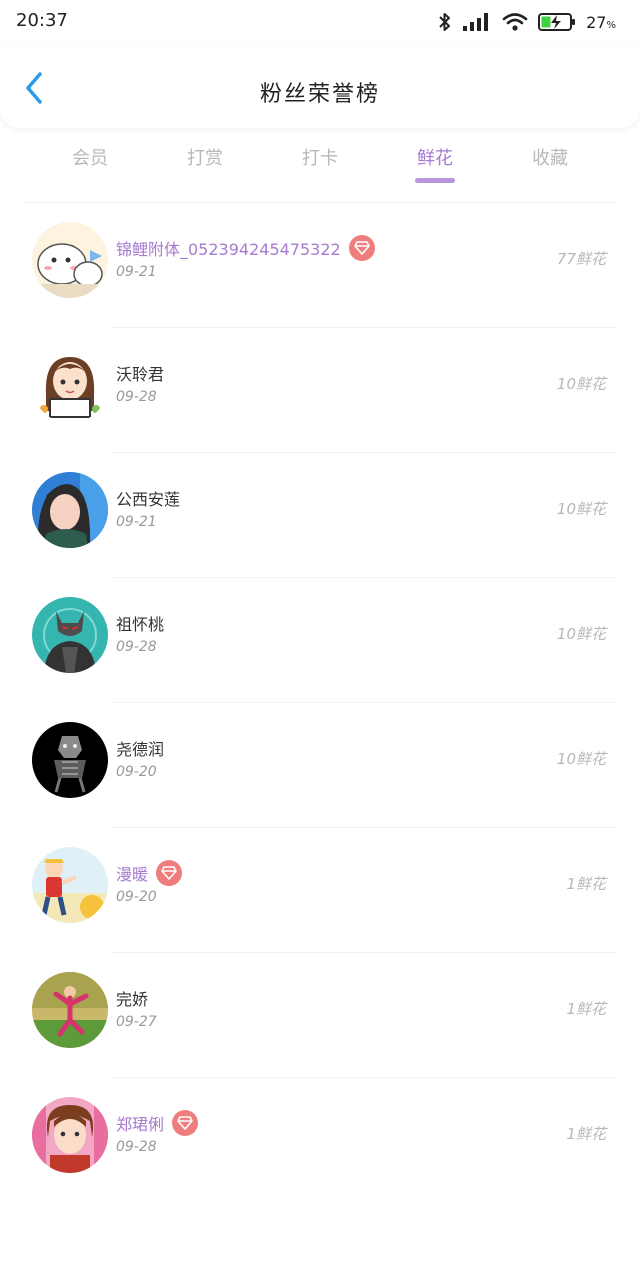  Describe the element at coordinates (477, 22) in the screenshot. I see `signal-icon` at that location.